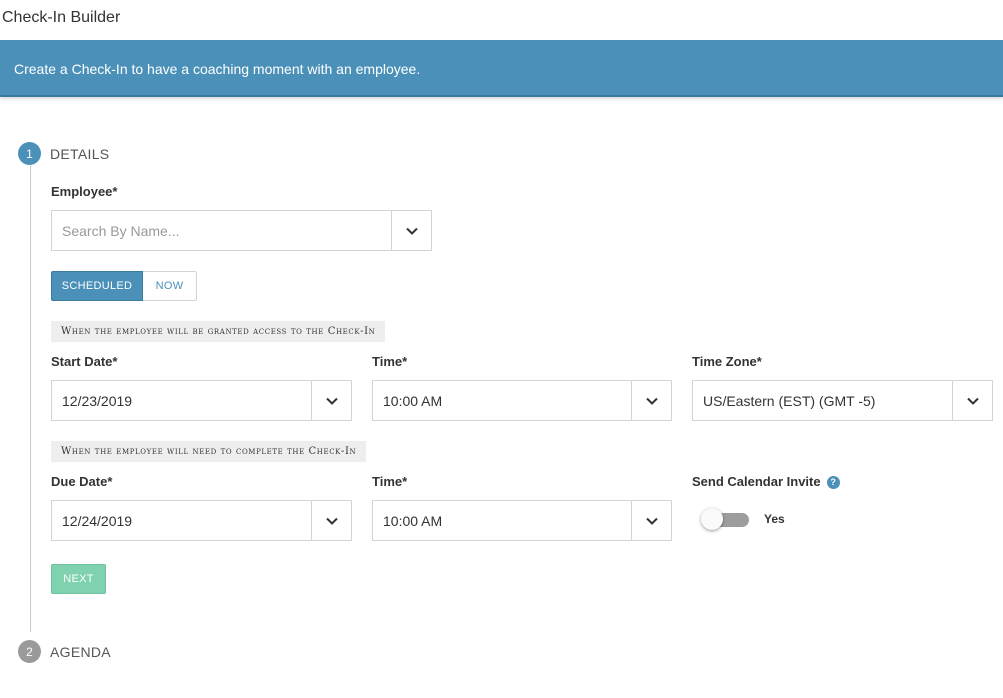  What do you see at coordinates (413, 401) in the screenshot?
I see `start-time-value: 10:00 AM` at bounding box center [413, 401].